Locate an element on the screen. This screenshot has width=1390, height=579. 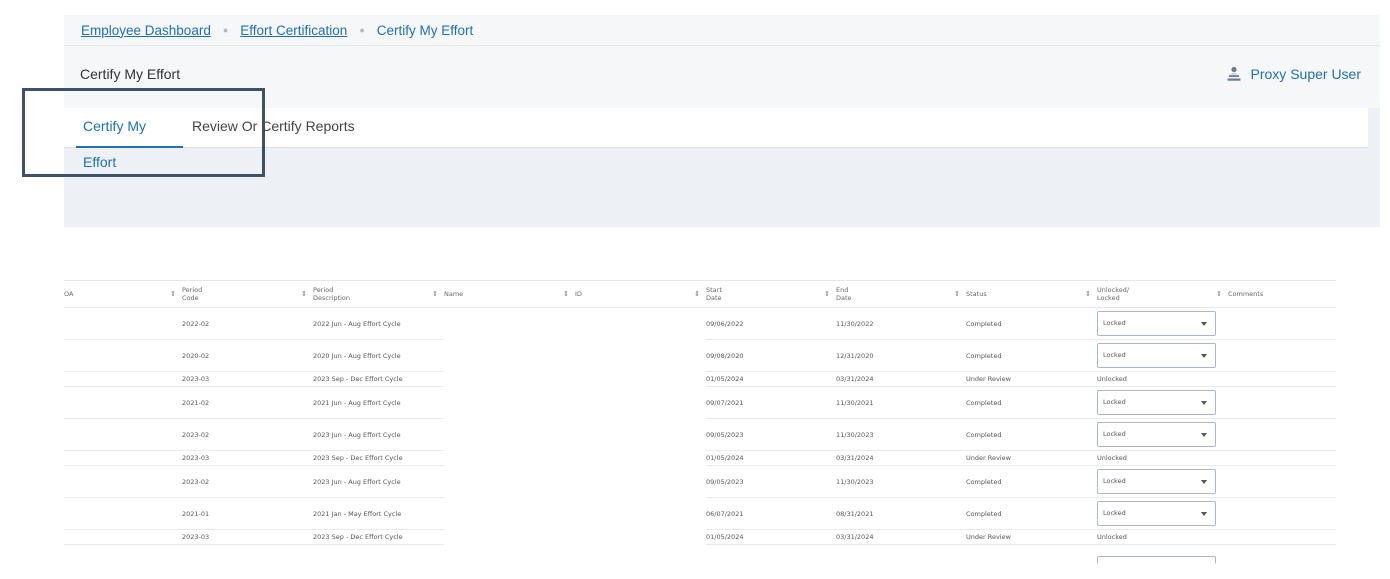
table-row is located at coordinates (700, 555).